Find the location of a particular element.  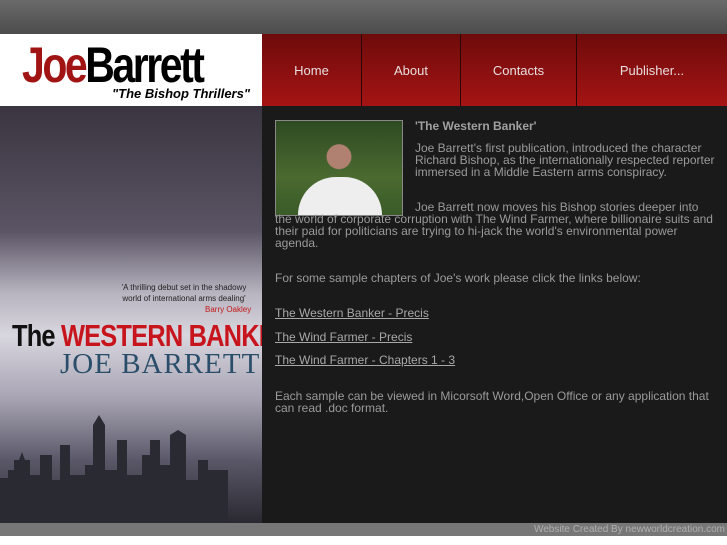

link-wind-farmer-precis: The Wind Farmer - Precis is located at coordinates (343, 337).